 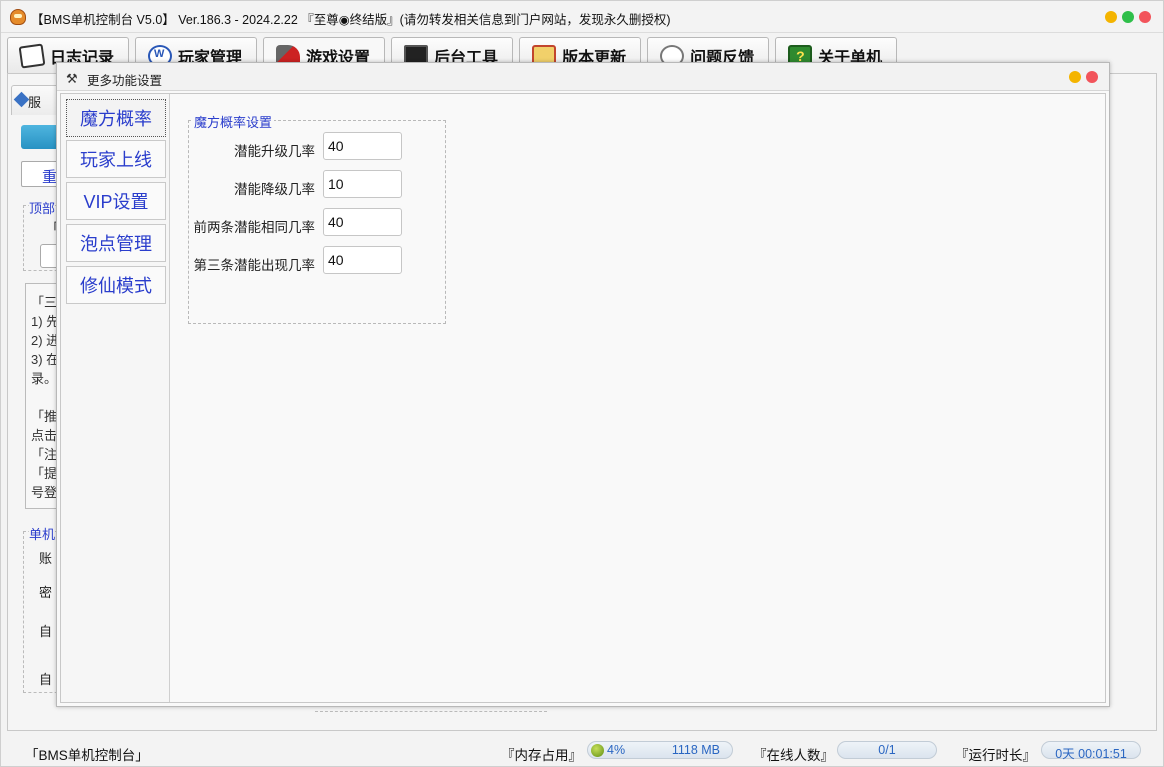 What do you see at coordinates (32, 55) in the screenshot?
I see `notepad-icon` at bounding box center [32, 55].